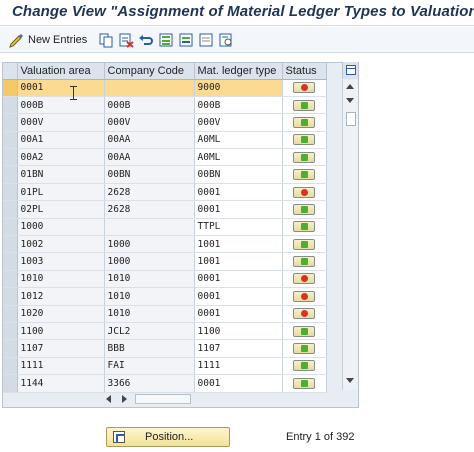 The image size is (474, 452). What do you see at coordinates (149, 105) in the screenshot?
I see `cell-company-code: 000B` at bounding box center [149, 105].